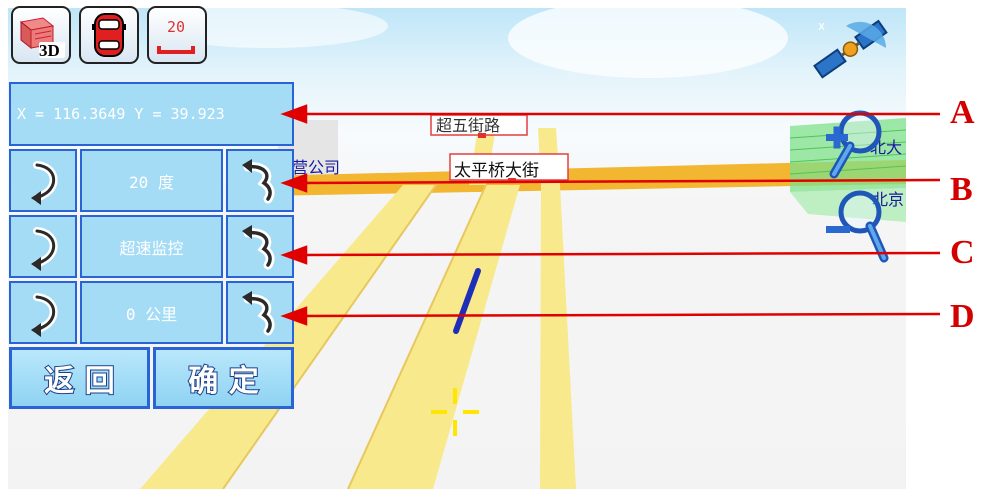  I want to click on row3-value: 0 公里, so click(151, 312).